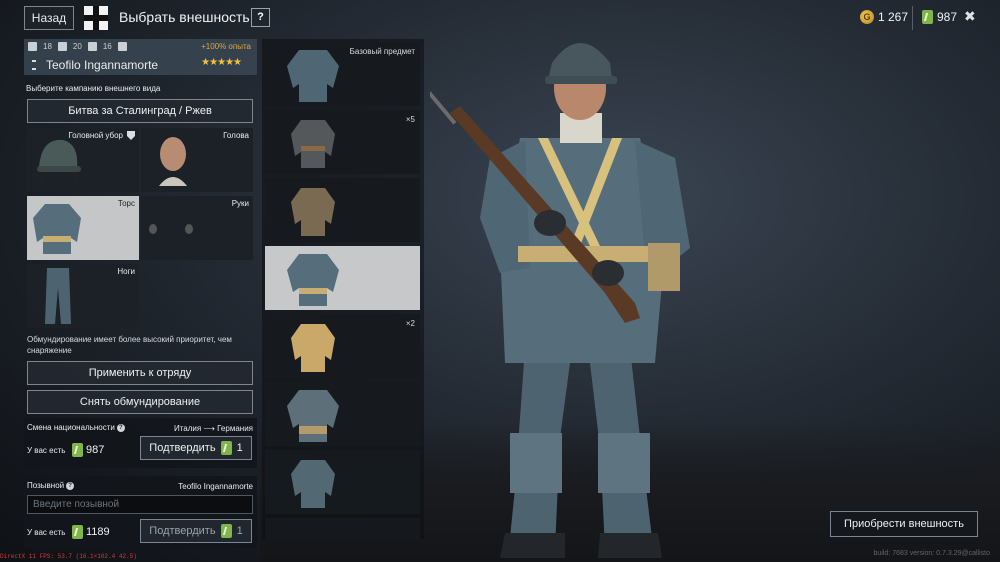 This screenshot has height=562, width=1000. Describe the element at coordinates (382, 51) in the screenshot. I see `item-tag: Базовый предмет` at that location.